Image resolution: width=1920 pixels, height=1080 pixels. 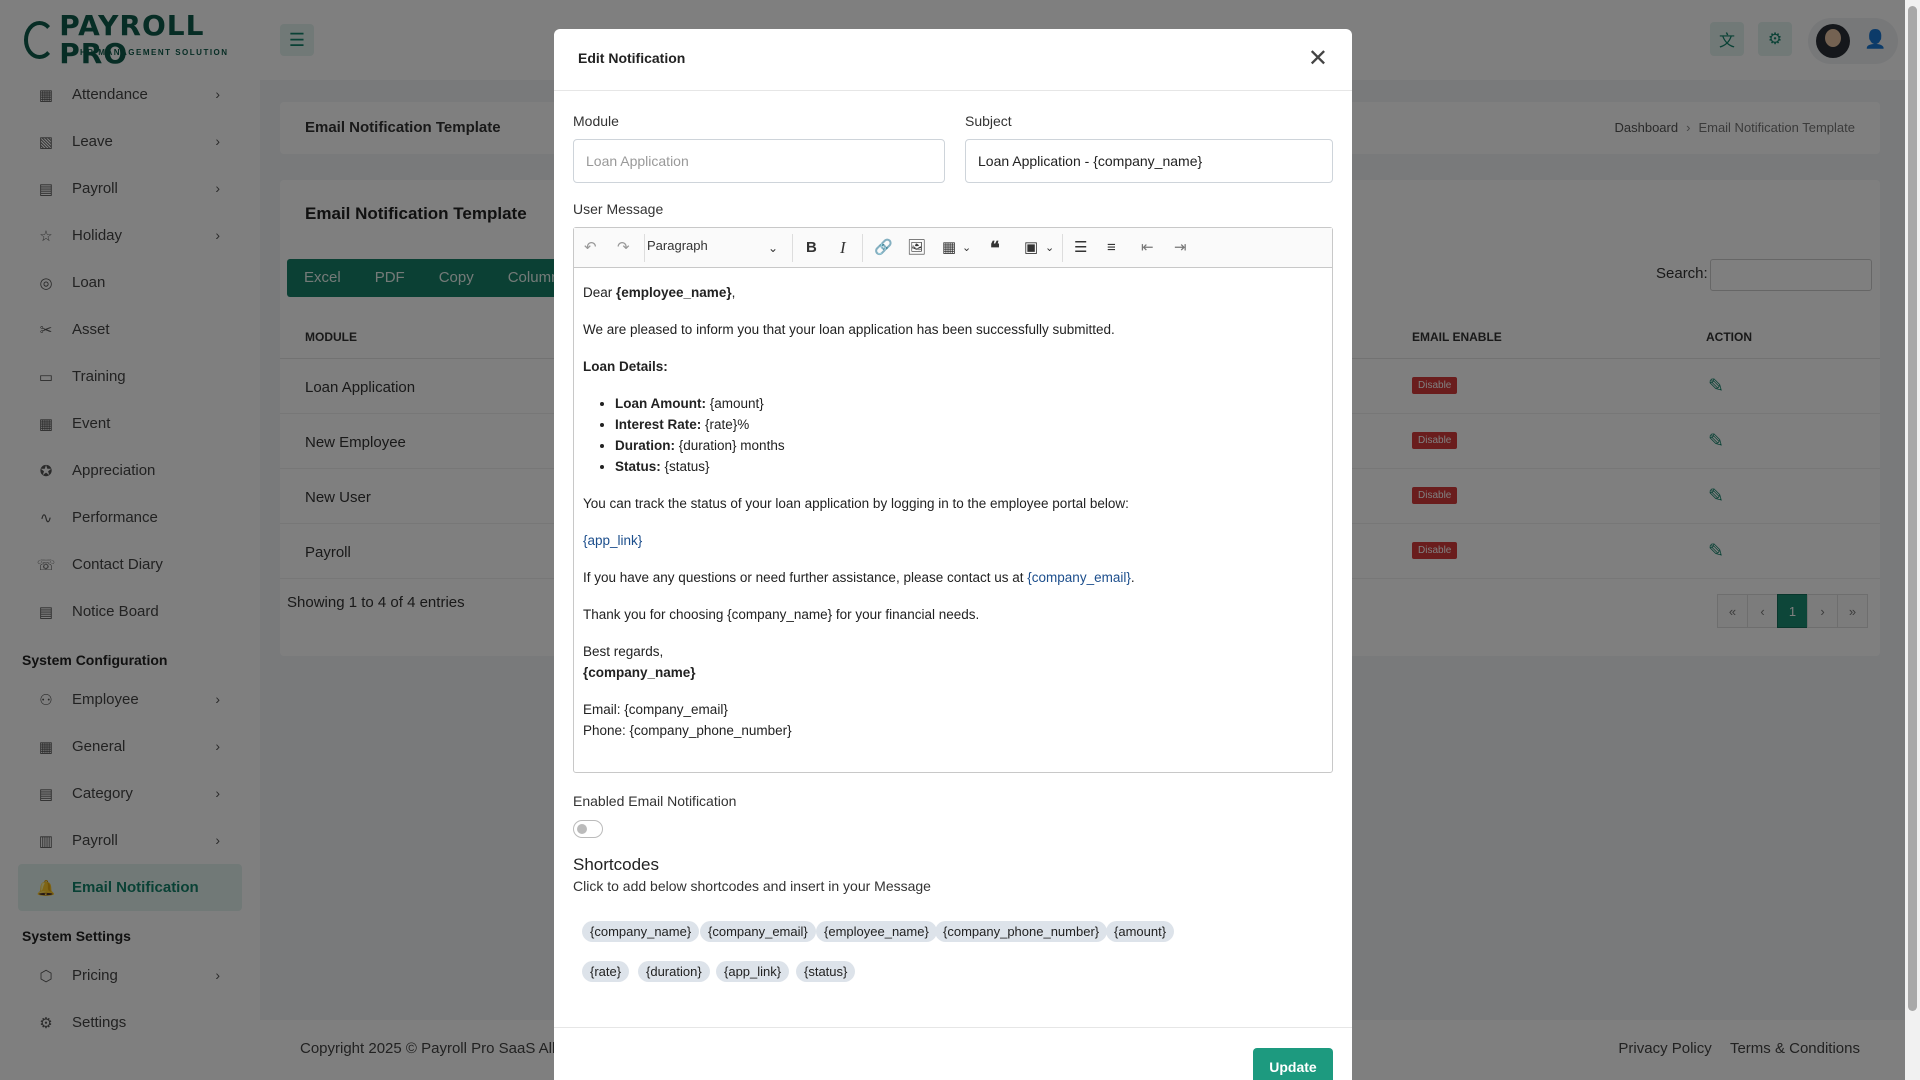 I want to click on detail-key: Duration:, so click(x=645, y=445).